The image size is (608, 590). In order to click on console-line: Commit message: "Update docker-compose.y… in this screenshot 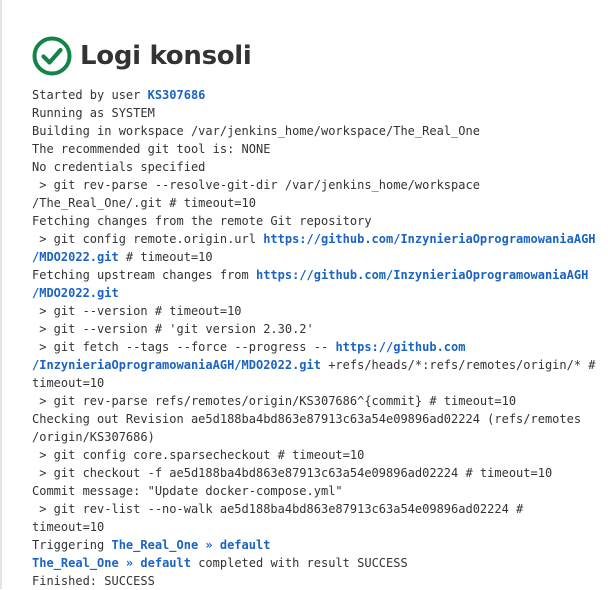, I will do `click(319, 491)`.